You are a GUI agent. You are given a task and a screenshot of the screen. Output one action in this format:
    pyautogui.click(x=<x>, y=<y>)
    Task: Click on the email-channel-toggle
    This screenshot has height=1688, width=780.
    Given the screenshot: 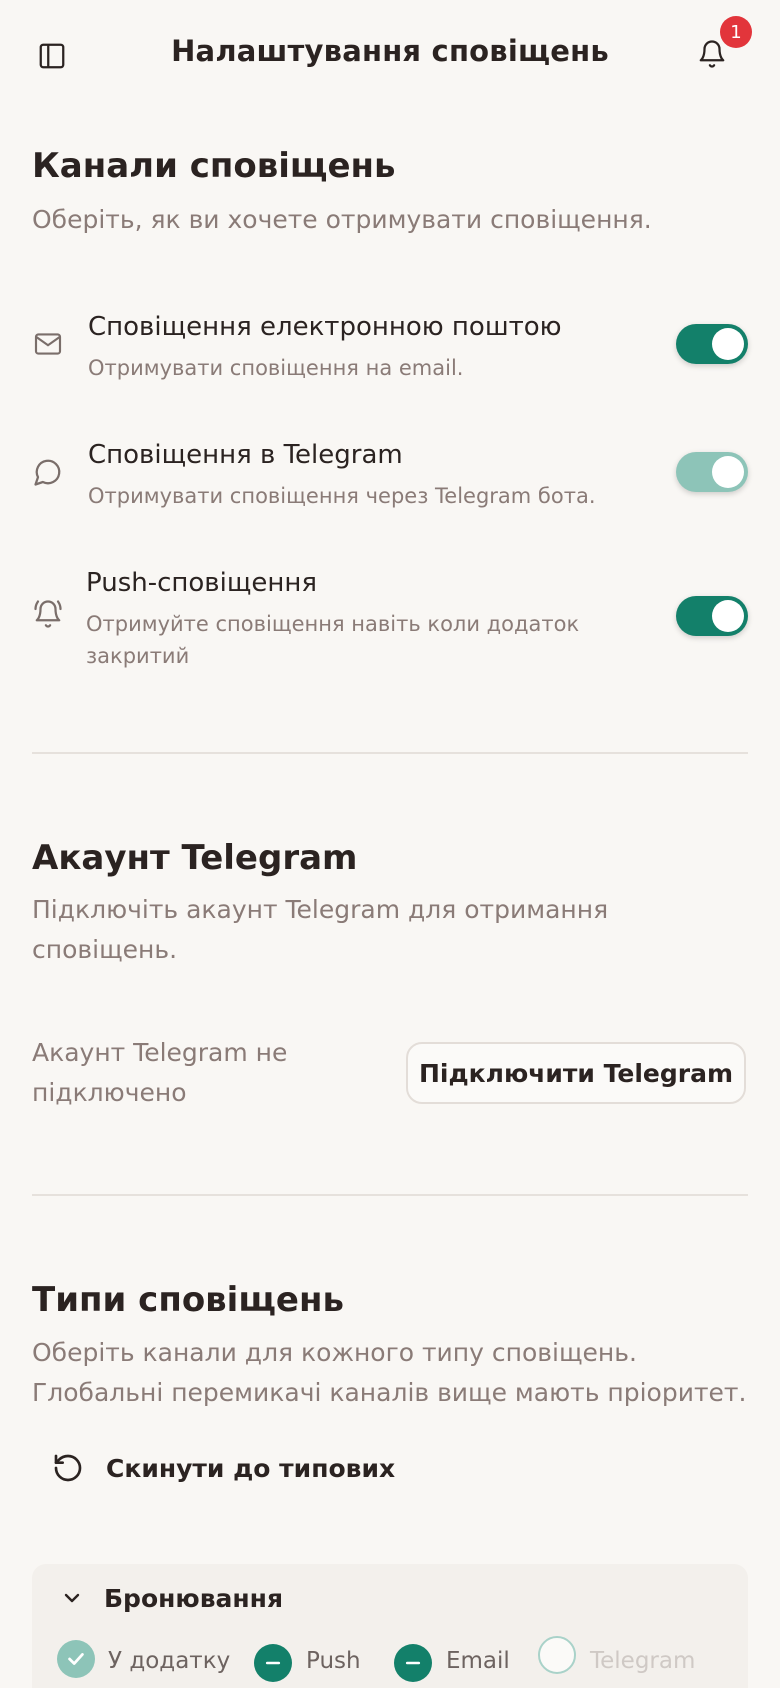 What is the action you would take?
    pyautogui.click(x=712, y=344)
    